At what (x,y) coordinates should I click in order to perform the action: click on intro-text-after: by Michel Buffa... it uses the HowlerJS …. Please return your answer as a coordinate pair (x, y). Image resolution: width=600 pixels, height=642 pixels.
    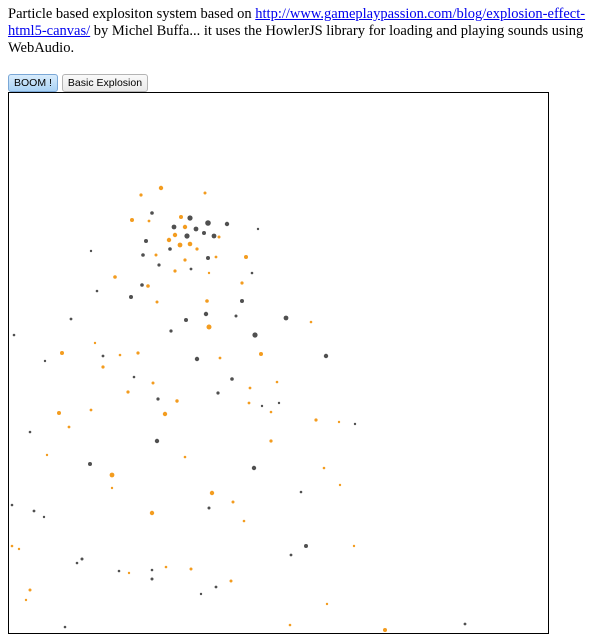
    Looking at the image, I should click on (296, 39).